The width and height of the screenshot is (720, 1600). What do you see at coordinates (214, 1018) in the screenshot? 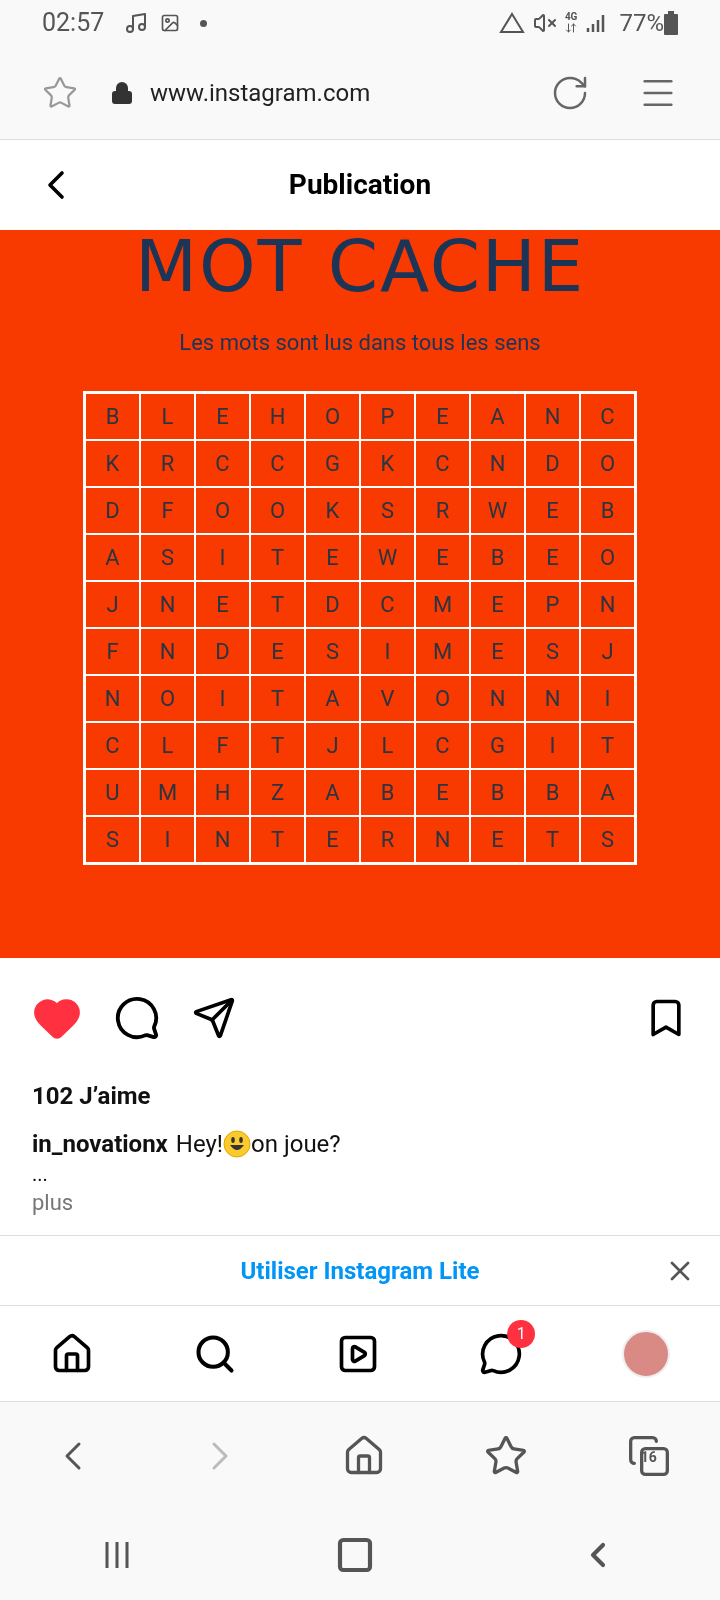
I see `share-icon` at bounding box center [214, 1018].